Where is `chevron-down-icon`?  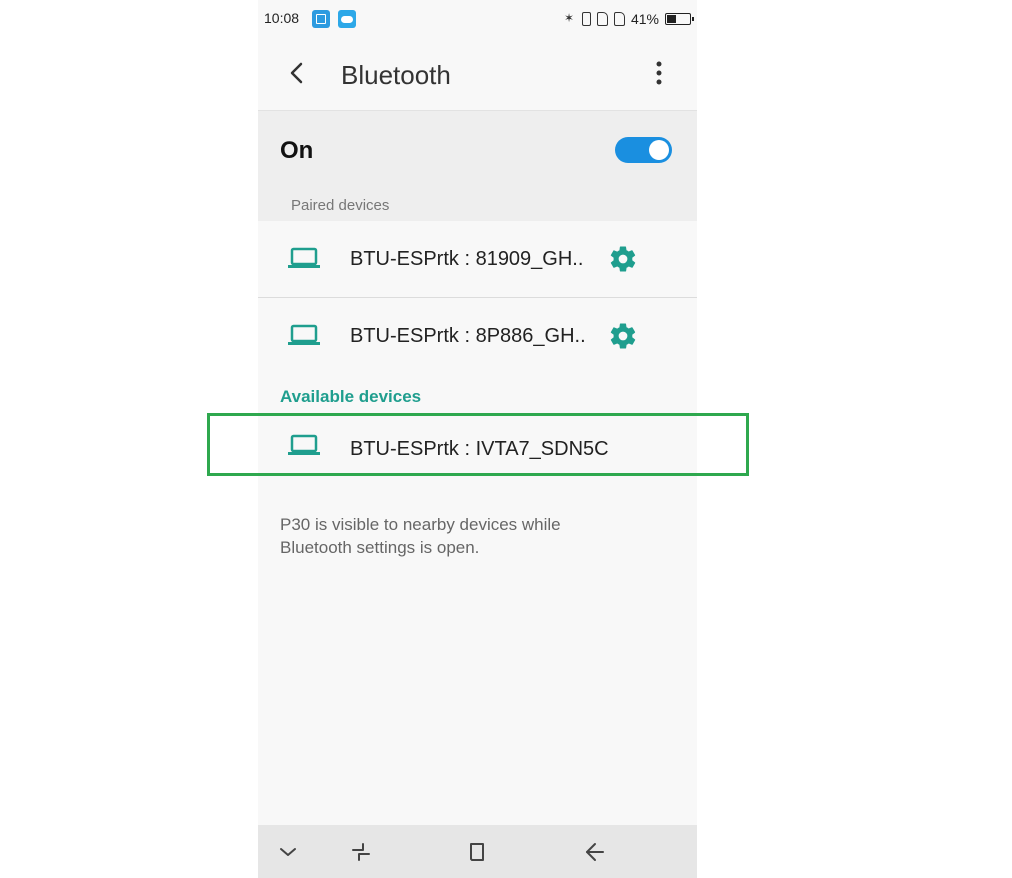
chevron-down-icon is located at coordinates (288, 852).